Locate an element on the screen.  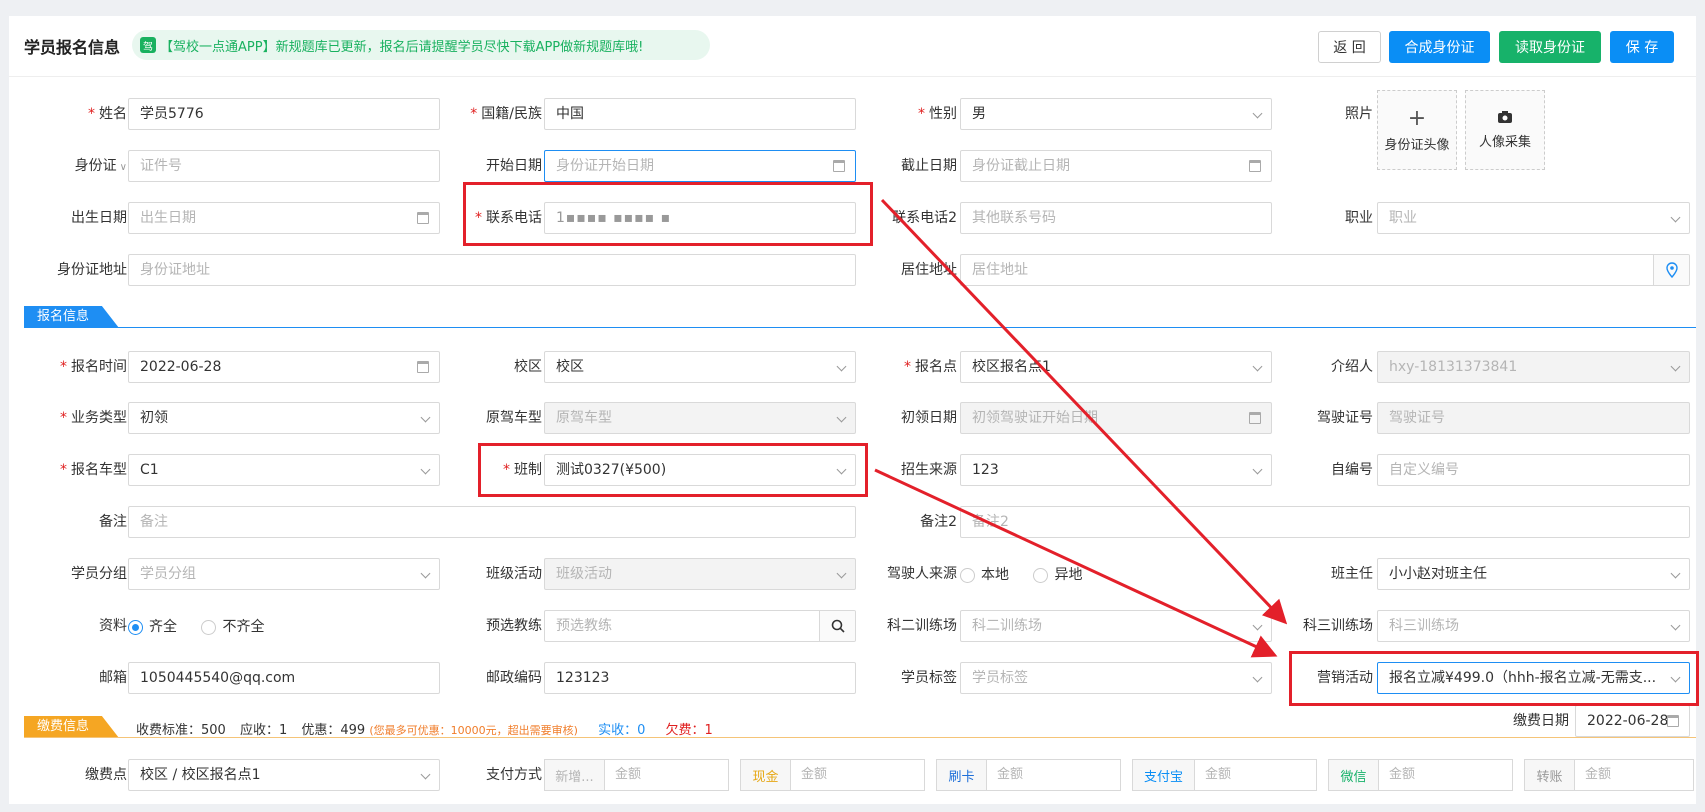
save-button: 保 存 is located at coordinates (1642, 47).